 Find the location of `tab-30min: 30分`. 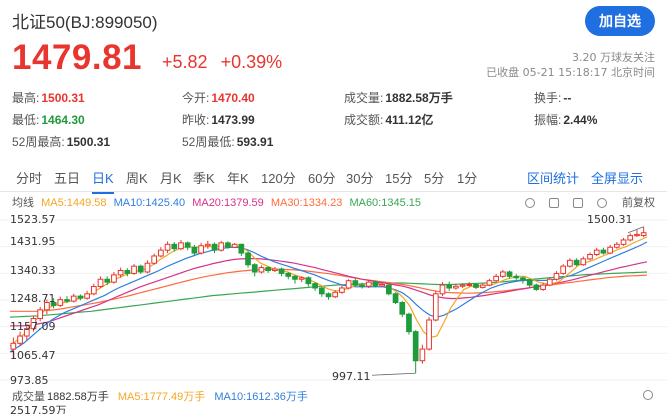

tab-30min: 30分 is located at coordinates (359, 177).